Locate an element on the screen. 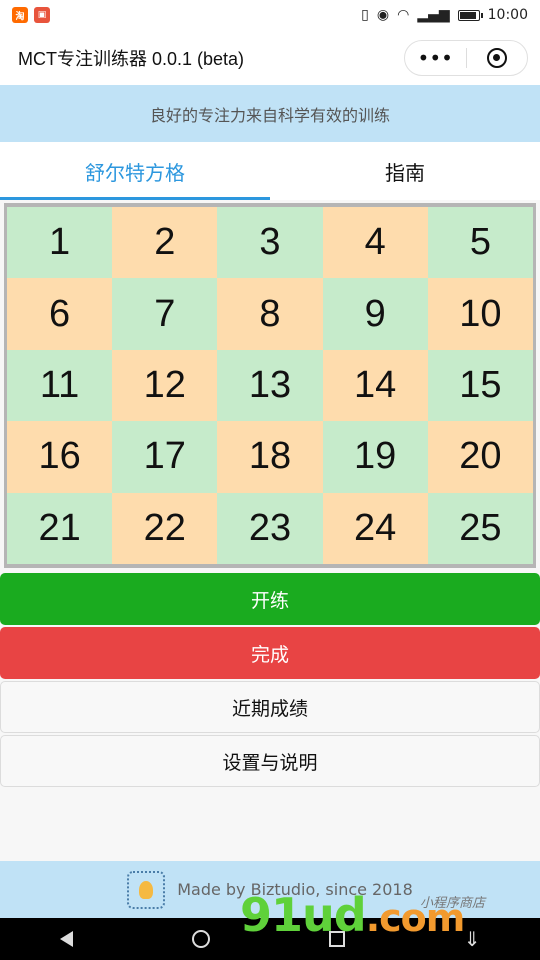 Image resolution: width=540 pixels, height=960 pixels. grid-cell: 23 is located at coordinates (270, 528).